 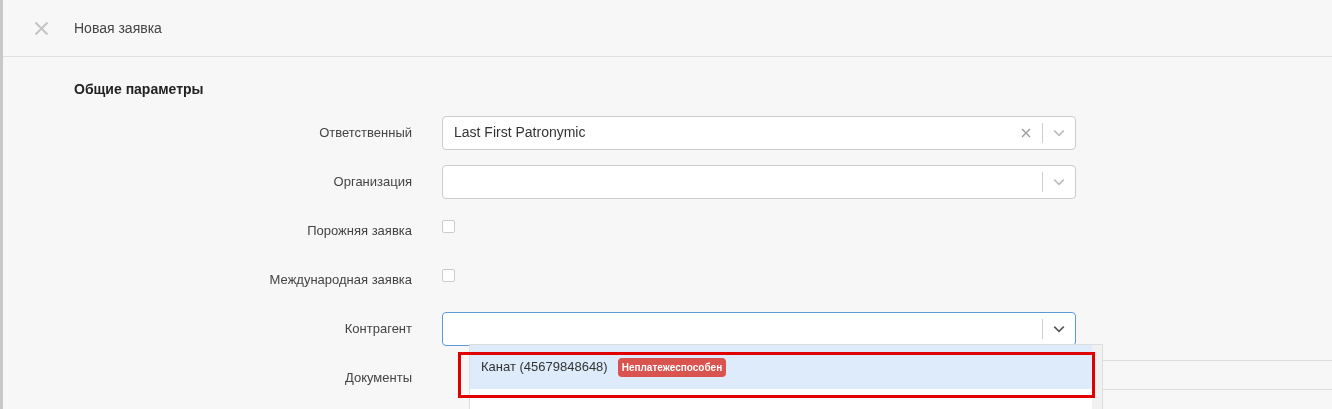 I want to click on dialog-title: Новая заявка, so click(x=118, y=28).